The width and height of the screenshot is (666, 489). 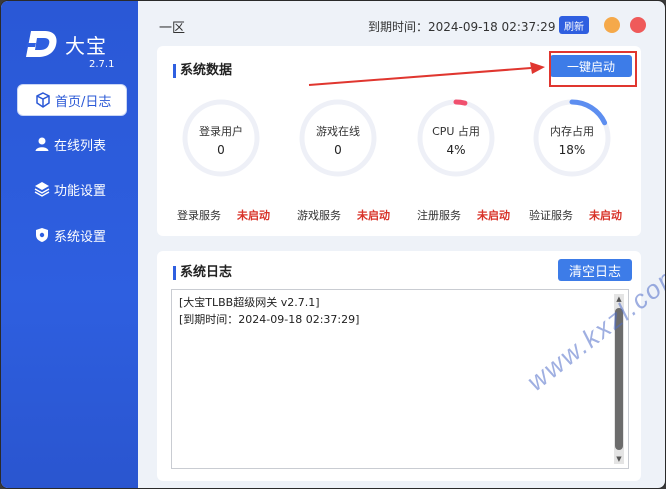 I want to click on logo-d-icon, so click(x=42, y=44).